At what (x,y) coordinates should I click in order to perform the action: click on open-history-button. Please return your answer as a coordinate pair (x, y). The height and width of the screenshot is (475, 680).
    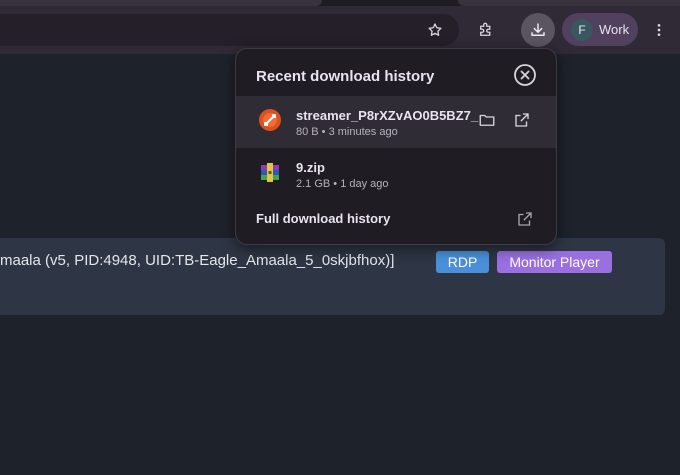
    Looking at the image, I should click on (525, 219).